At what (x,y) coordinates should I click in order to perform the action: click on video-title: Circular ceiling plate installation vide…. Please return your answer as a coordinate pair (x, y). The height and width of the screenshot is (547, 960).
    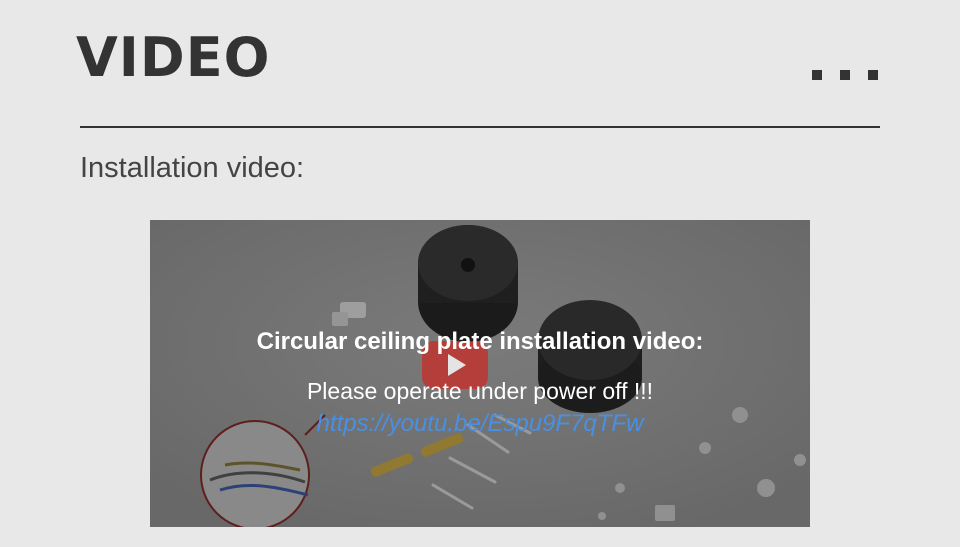
    Looking at the image, I should click on (480, 341).